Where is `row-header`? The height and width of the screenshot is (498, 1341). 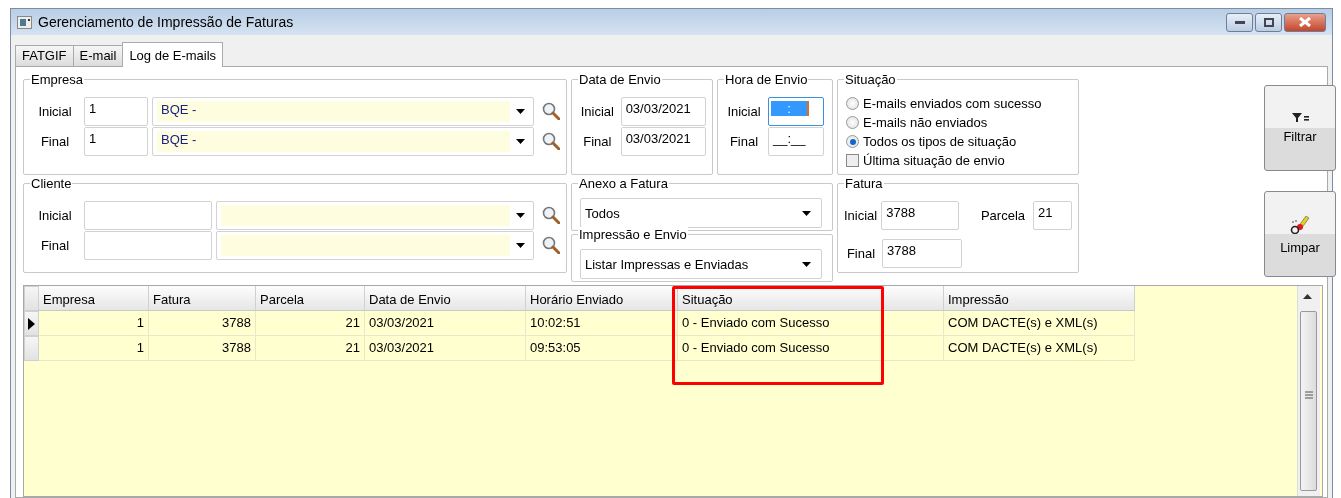 row-header is located at coordinates (31, 298).